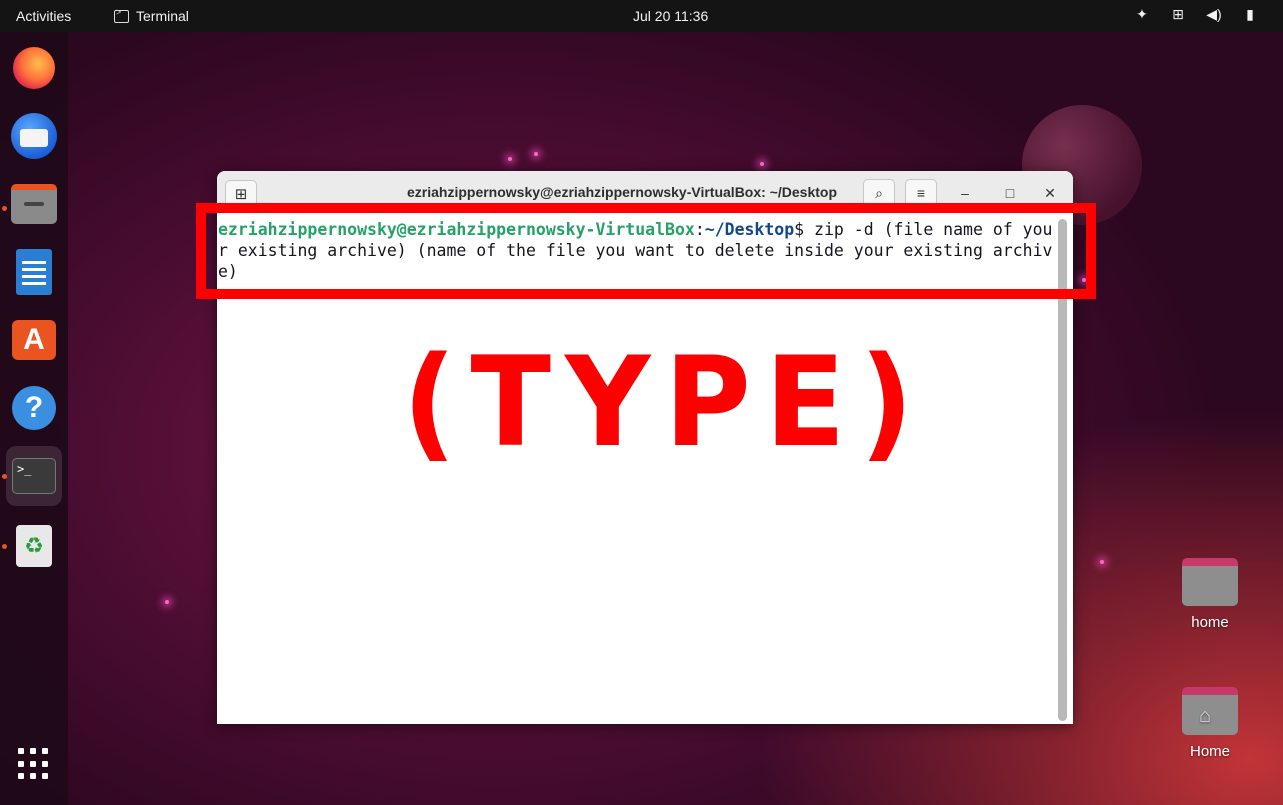  I want to click on writer-icon, so click(34, 272).